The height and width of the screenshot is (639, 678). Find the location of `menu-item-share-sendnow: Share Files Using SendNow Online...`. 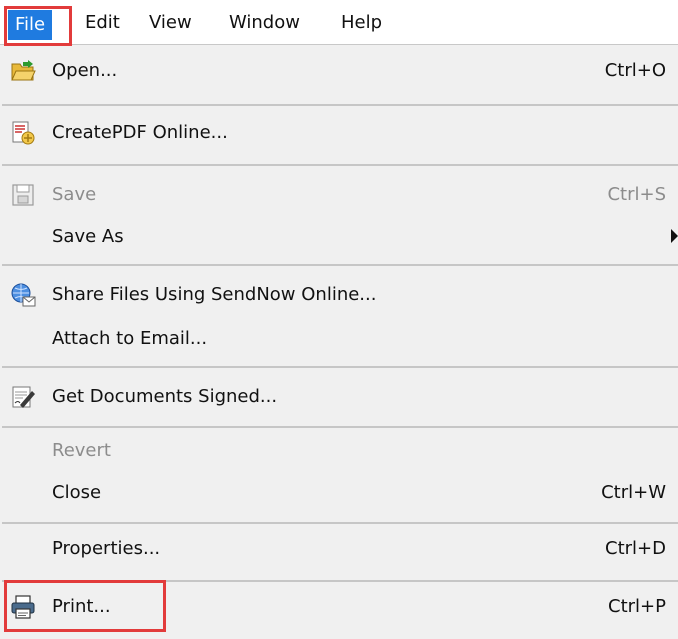

menu-item-share-sendnow: Share Files Using SendNow Online... is located at coordinates (339, 295).